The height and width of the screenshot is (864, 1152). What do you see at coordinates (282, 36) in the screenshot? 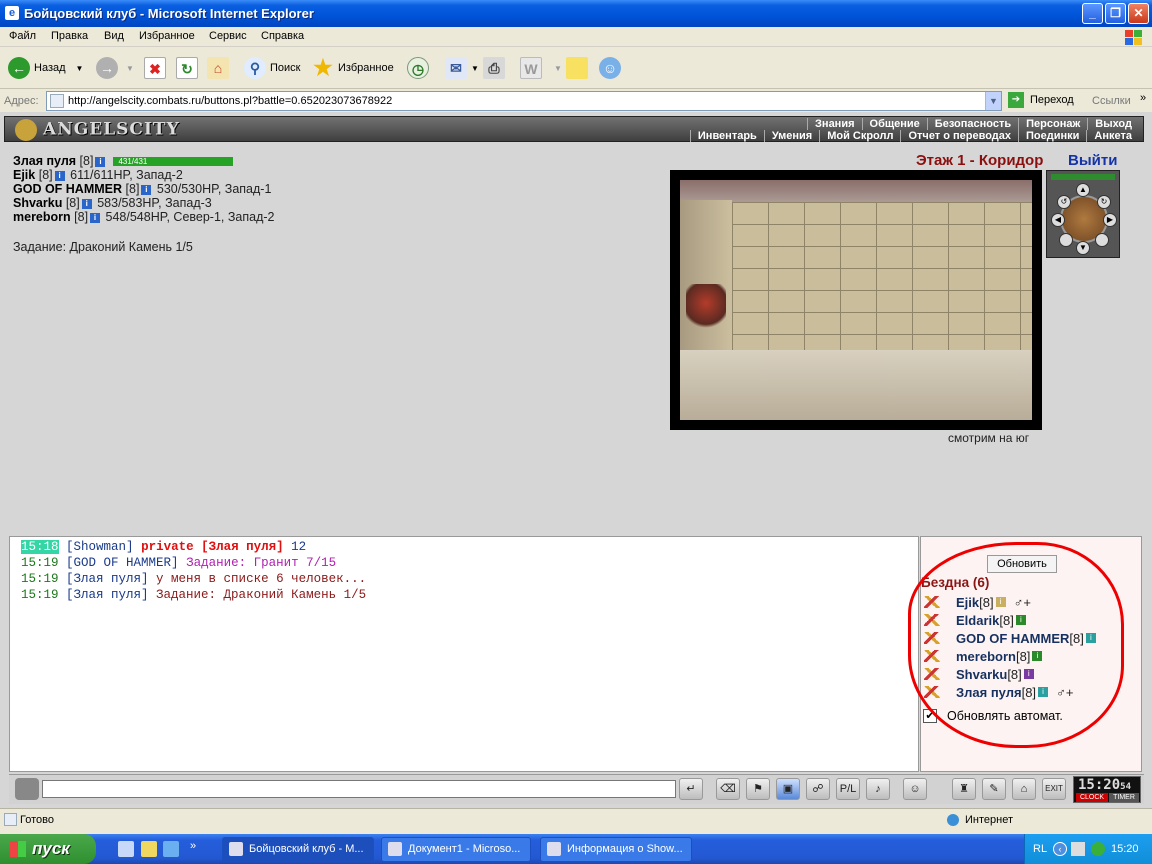
I see `menu-help: Справка` at bounding box center [282, 36].